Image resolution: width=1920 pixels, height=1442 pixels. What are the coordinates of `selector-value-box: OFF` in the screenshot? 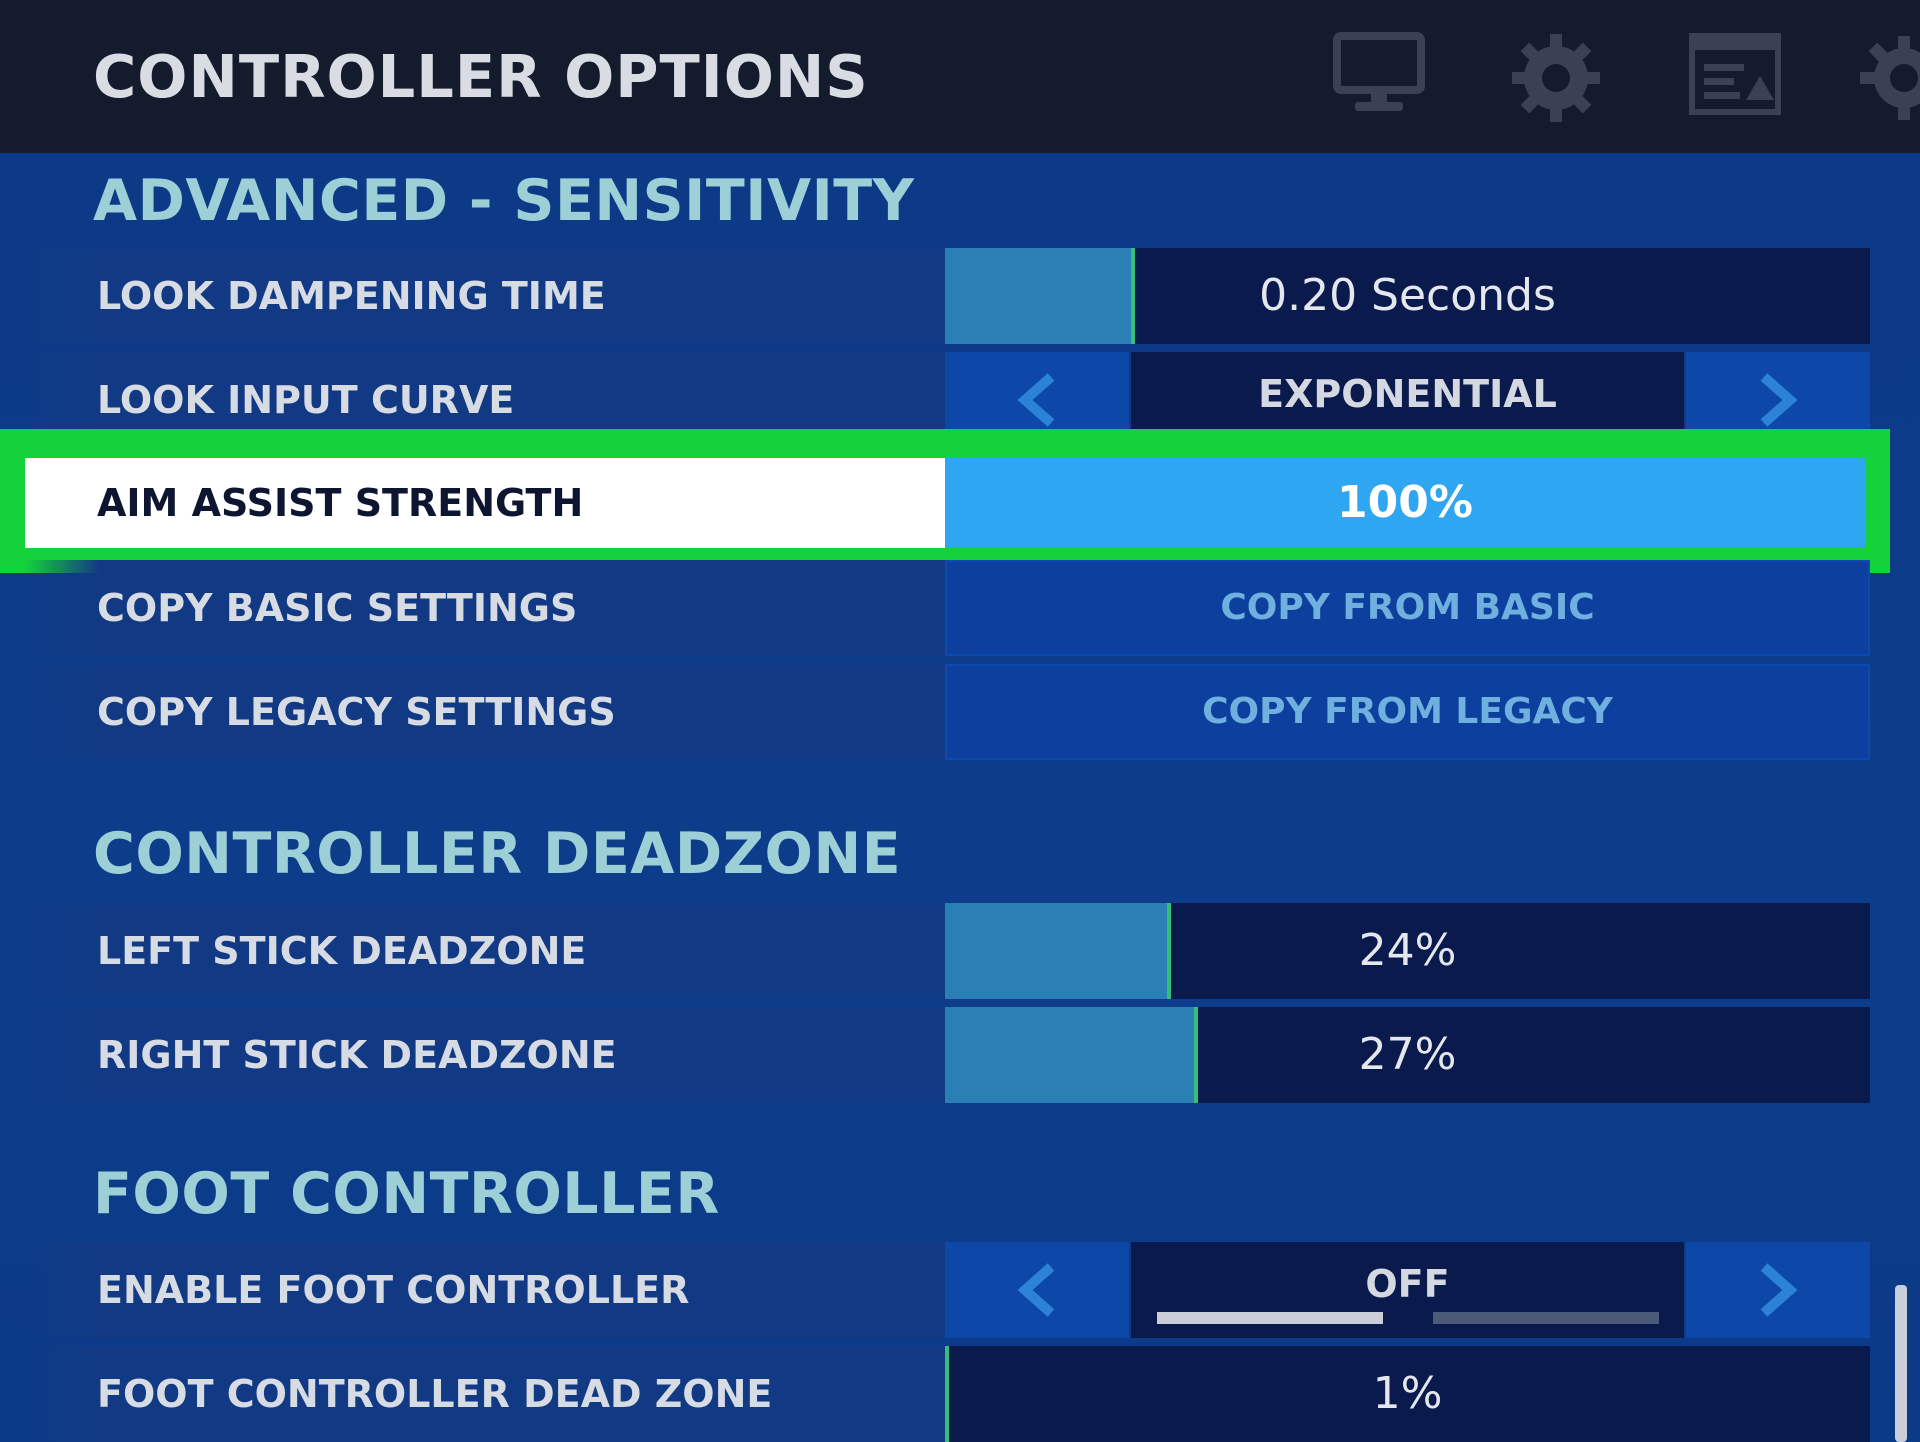 It's located at (1407, 1290).